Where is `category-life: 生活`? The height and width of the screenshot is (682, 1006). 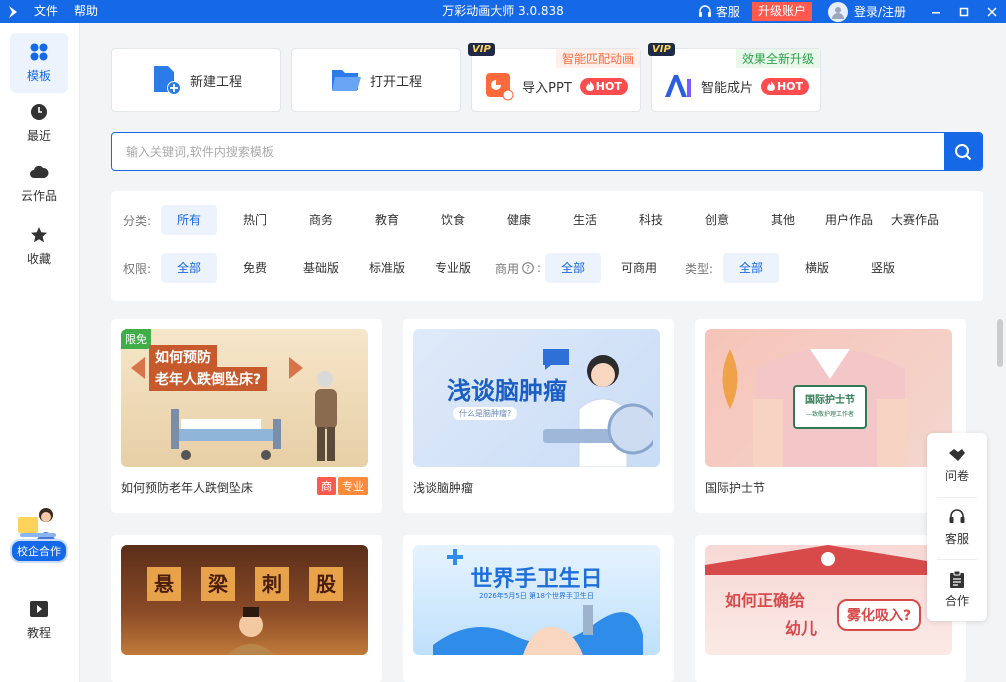
category-life: 生活 is located at coordinates (585, 220).